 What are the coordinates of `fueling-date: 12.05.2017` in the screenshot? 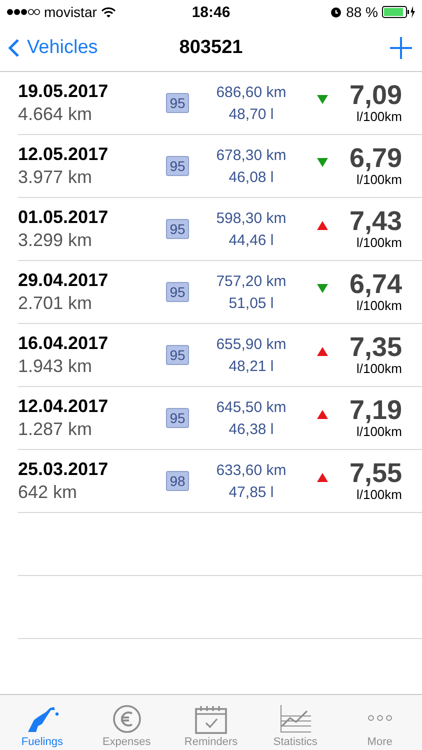 It's located at (64, 154).